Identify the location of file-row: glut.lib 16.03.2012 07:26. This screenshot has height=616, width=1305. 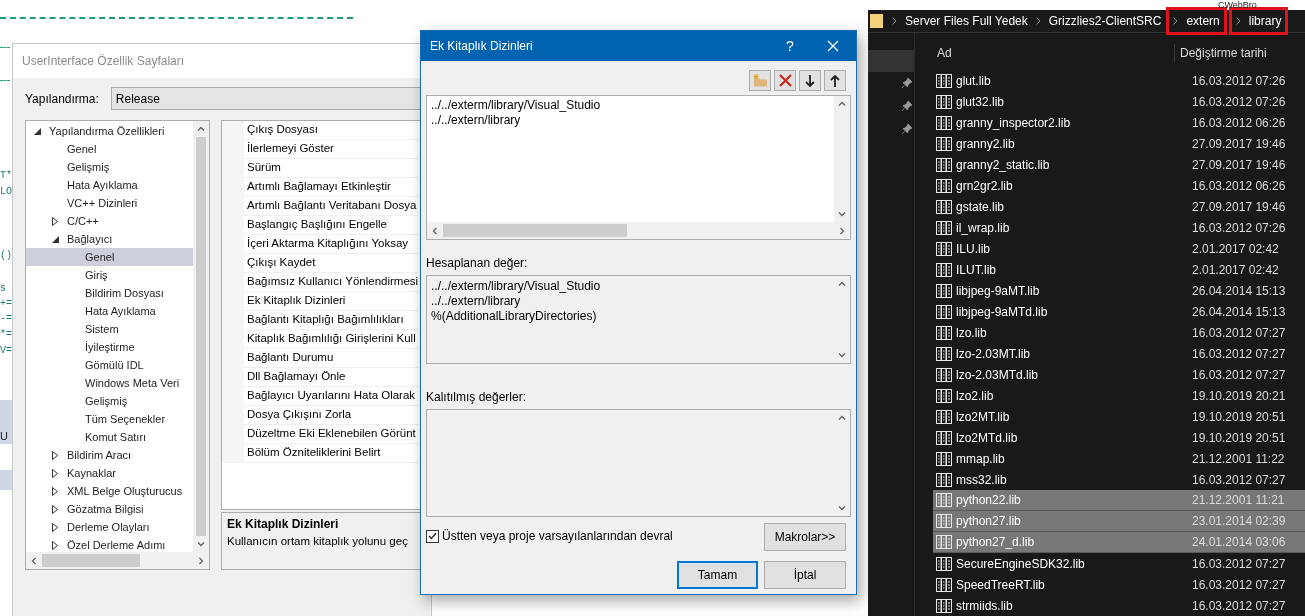
(1119, 80).